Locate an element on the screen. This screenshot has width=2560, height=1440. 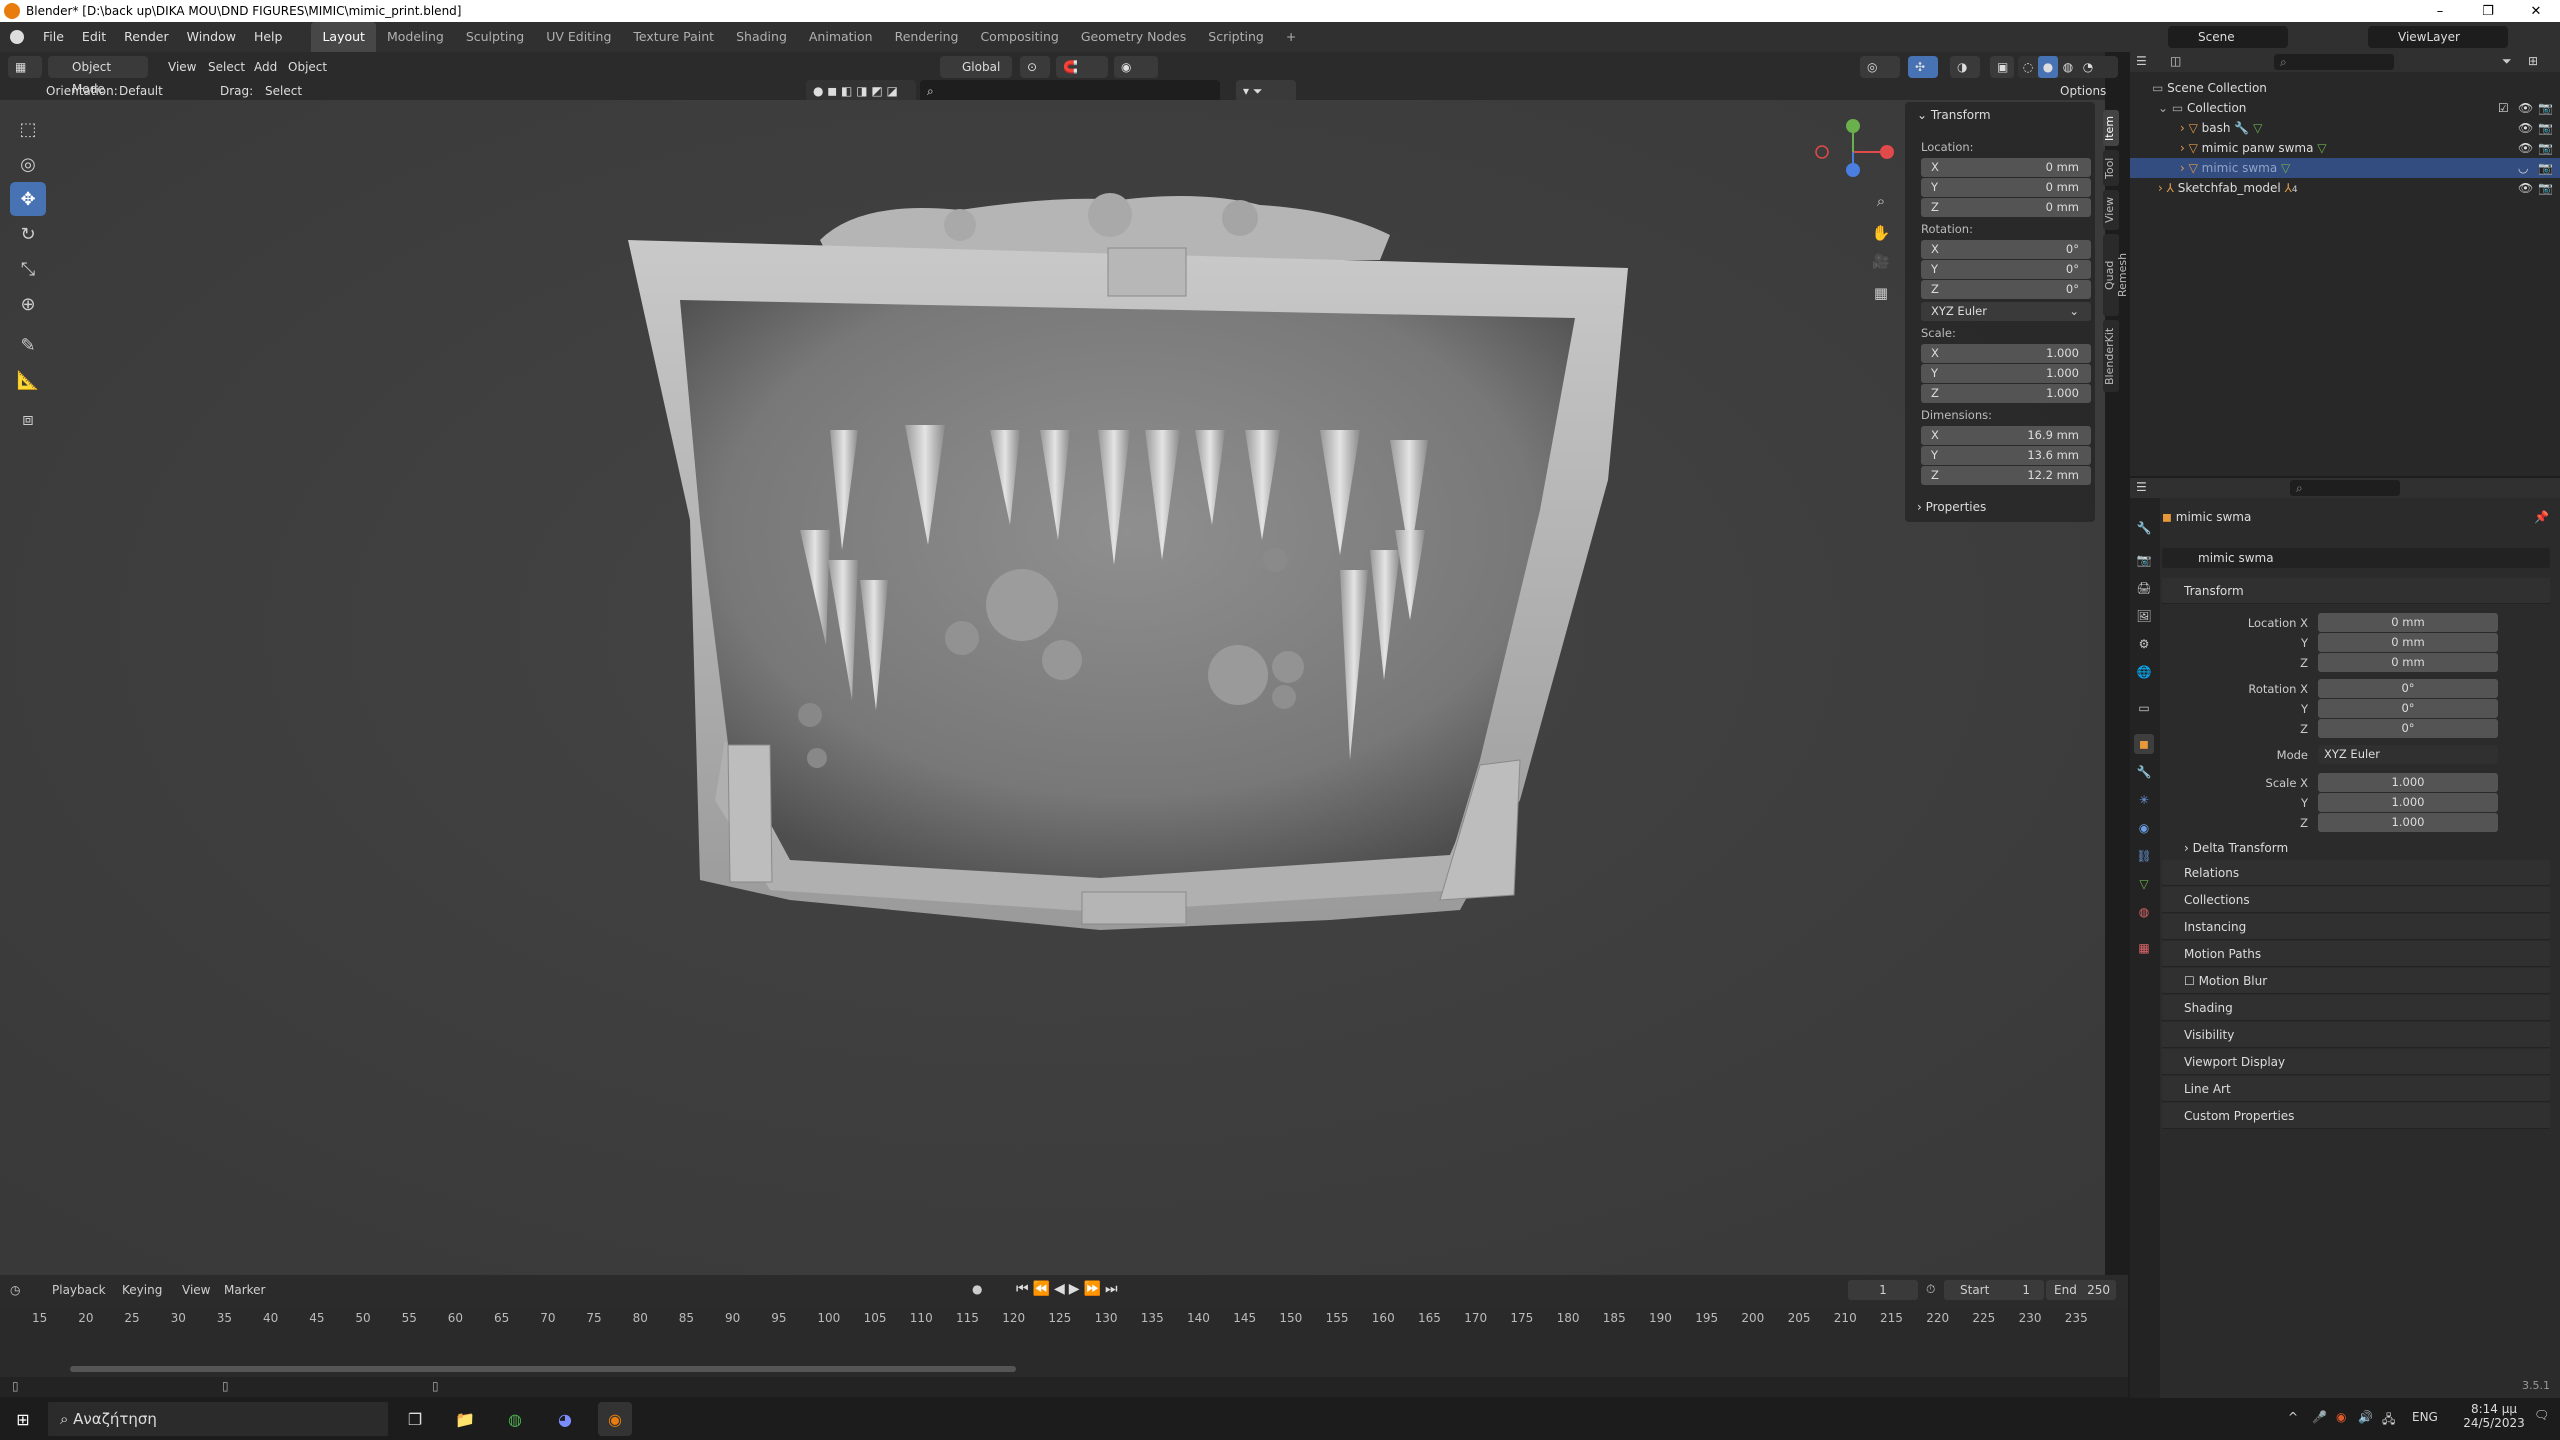
shading-modes: ◌ ● ◍ ◔ is located at coordinates (2068, 67).